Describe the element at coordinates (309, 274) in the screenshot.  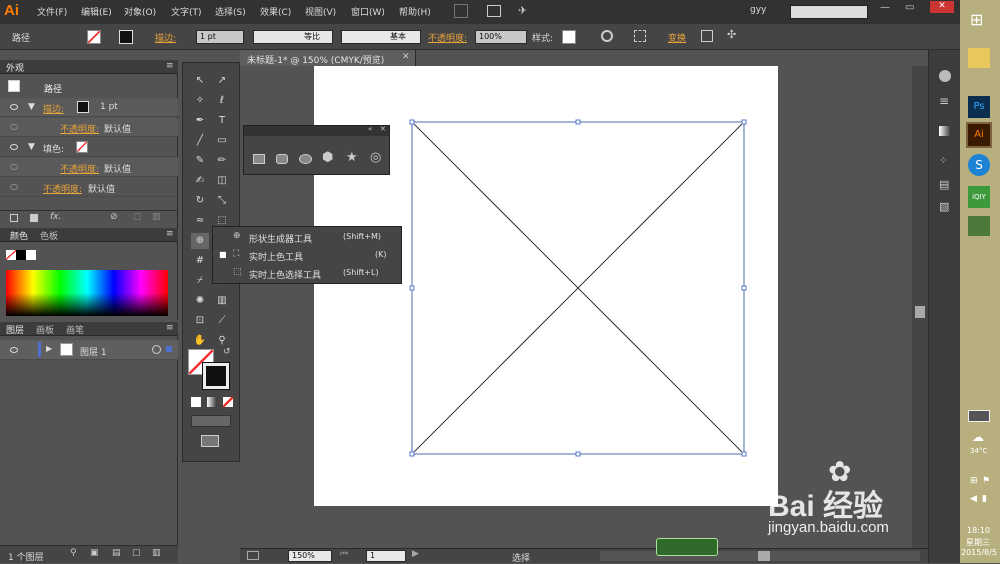
I see `menu-live-paint-selection: ⬚ 实时上色选择工具 (Shift+L)` at that location.